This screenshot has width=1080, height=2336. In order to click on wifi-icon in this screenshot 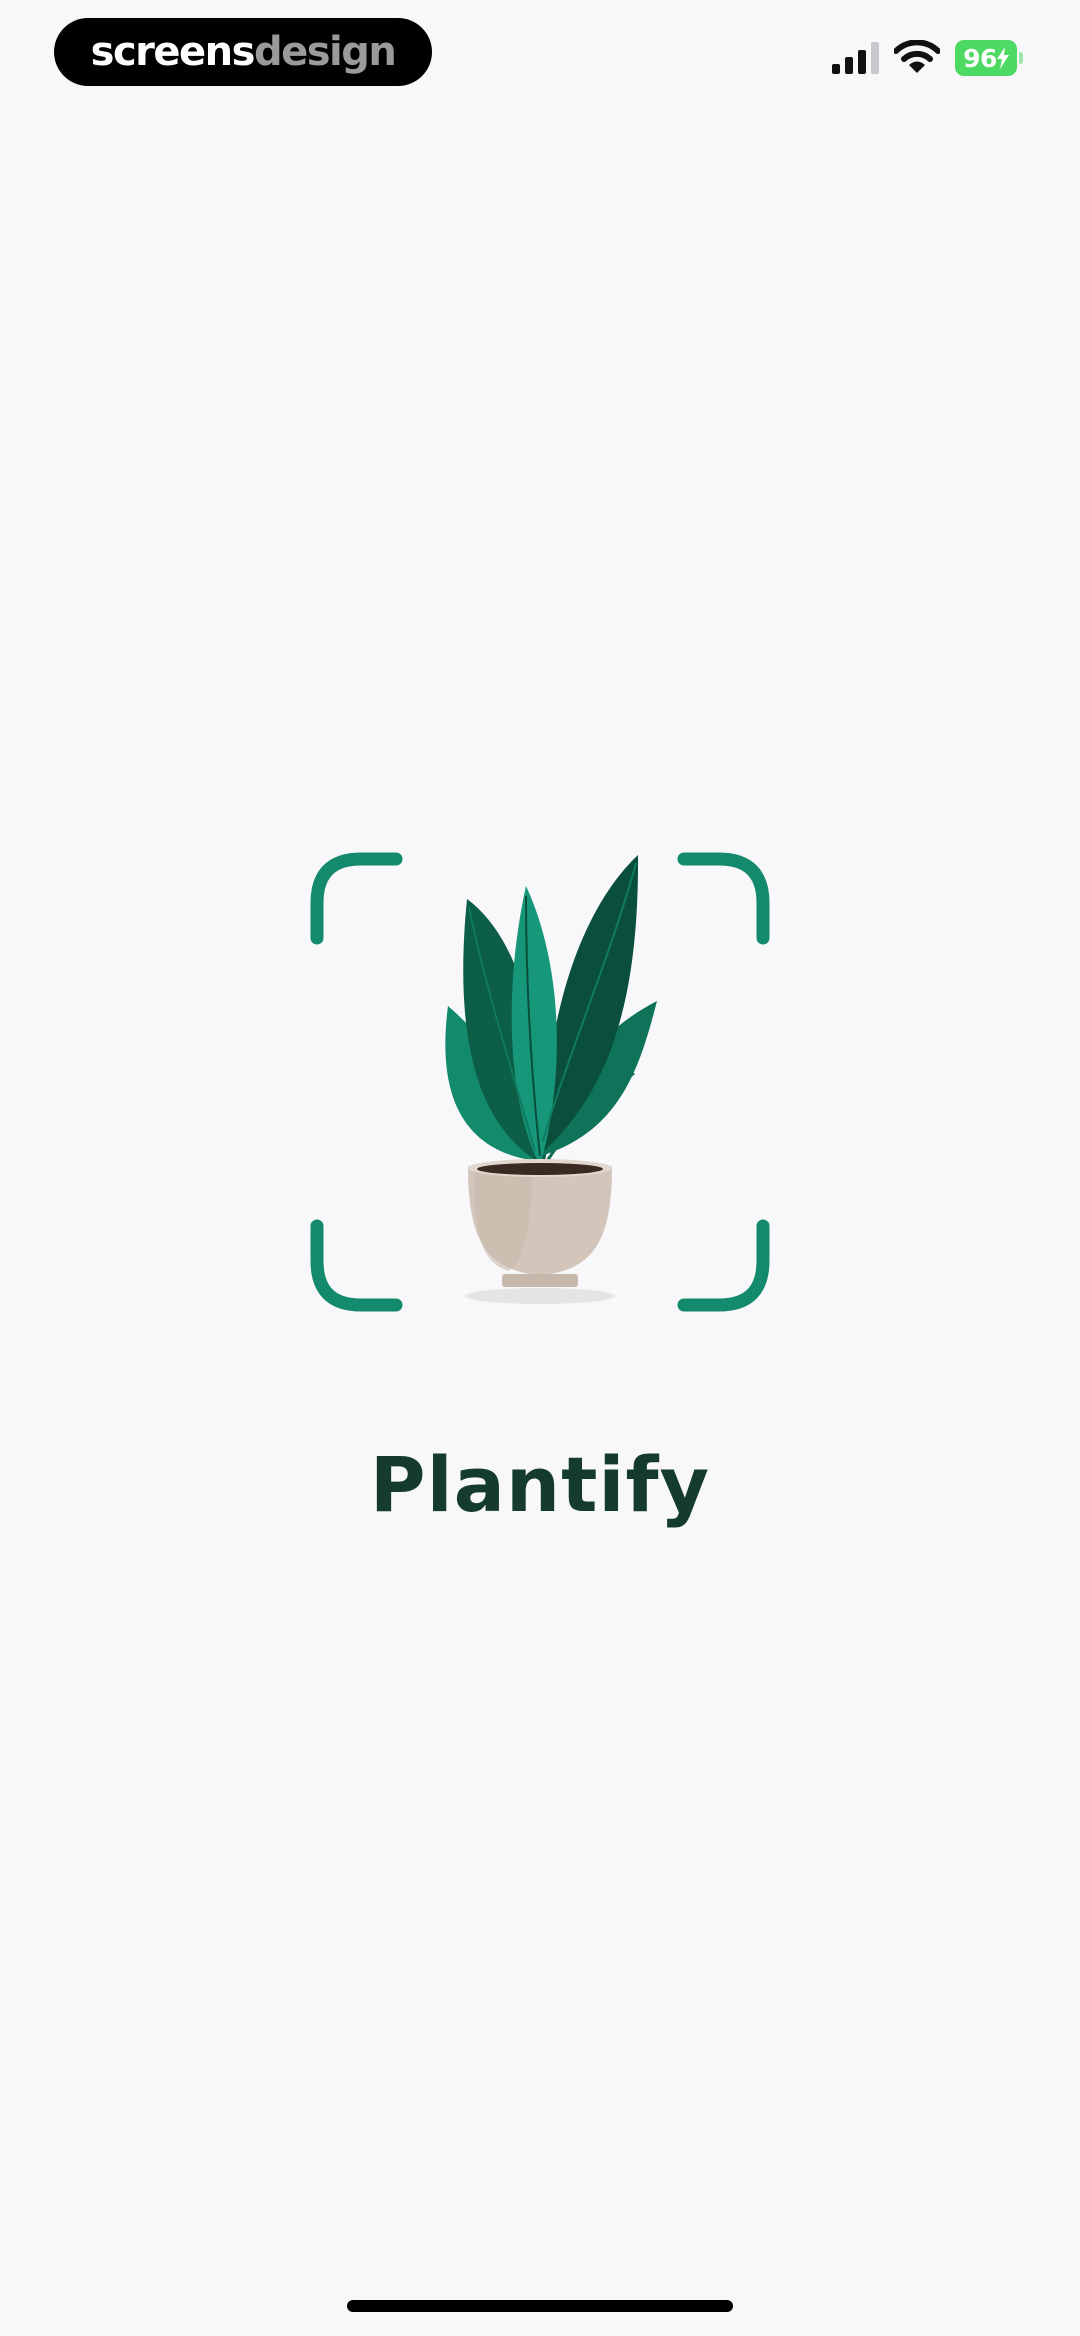, I will do `click(917, 56)`.